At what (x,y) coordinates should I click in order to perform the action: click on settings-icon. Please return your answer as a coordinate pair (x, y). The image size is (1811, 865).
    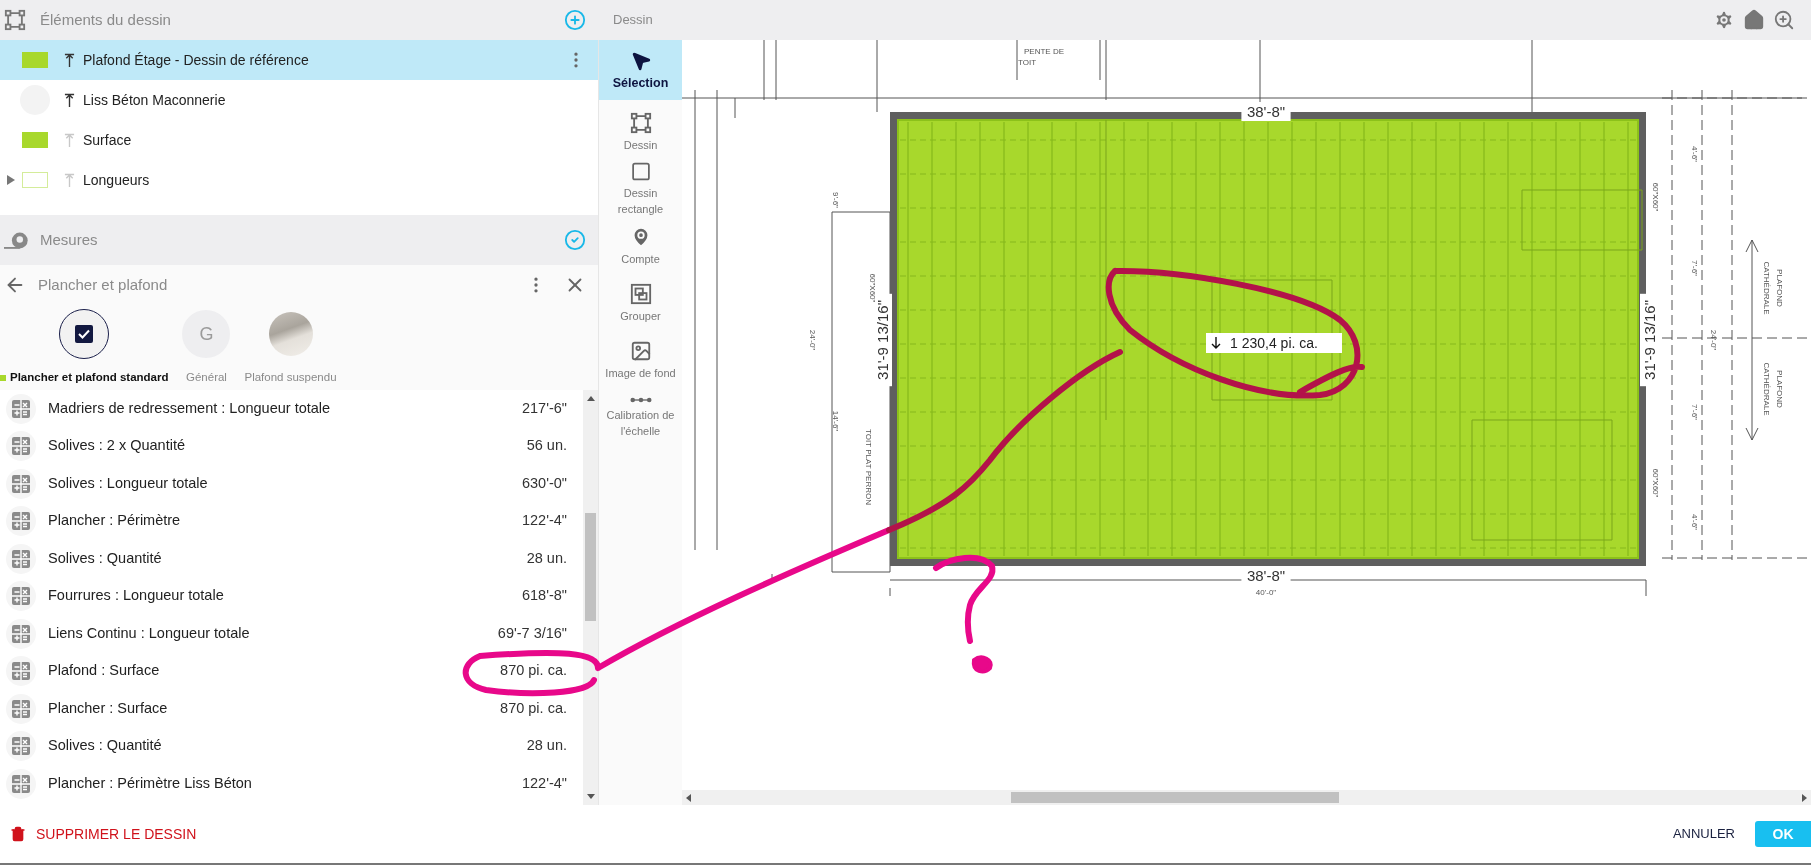
    Looking at the image, I should click on (1724, 20).